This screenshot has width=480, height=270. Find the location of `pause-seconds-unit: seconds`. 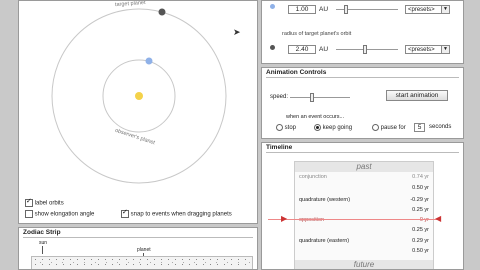

pause-seconds-unit: seconds is located at coordinates (440, 127).